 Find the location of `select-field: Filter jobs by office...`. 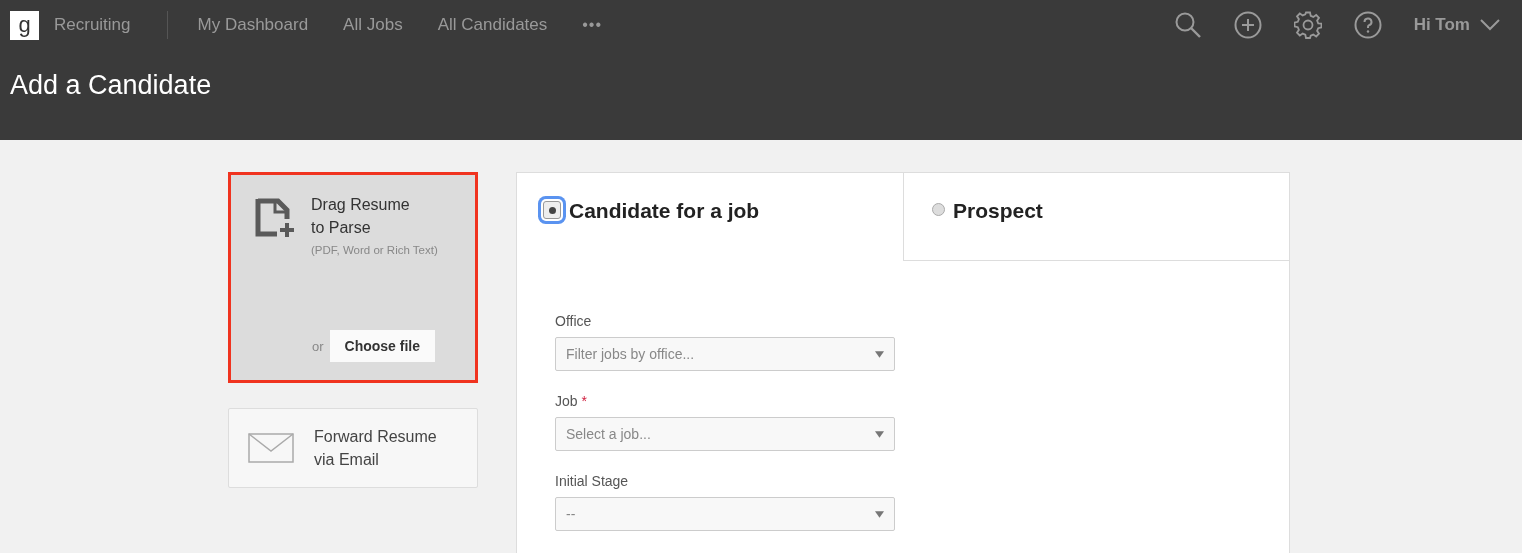

select-field: Filter jobs by office... is located at coordinates (725, 354).